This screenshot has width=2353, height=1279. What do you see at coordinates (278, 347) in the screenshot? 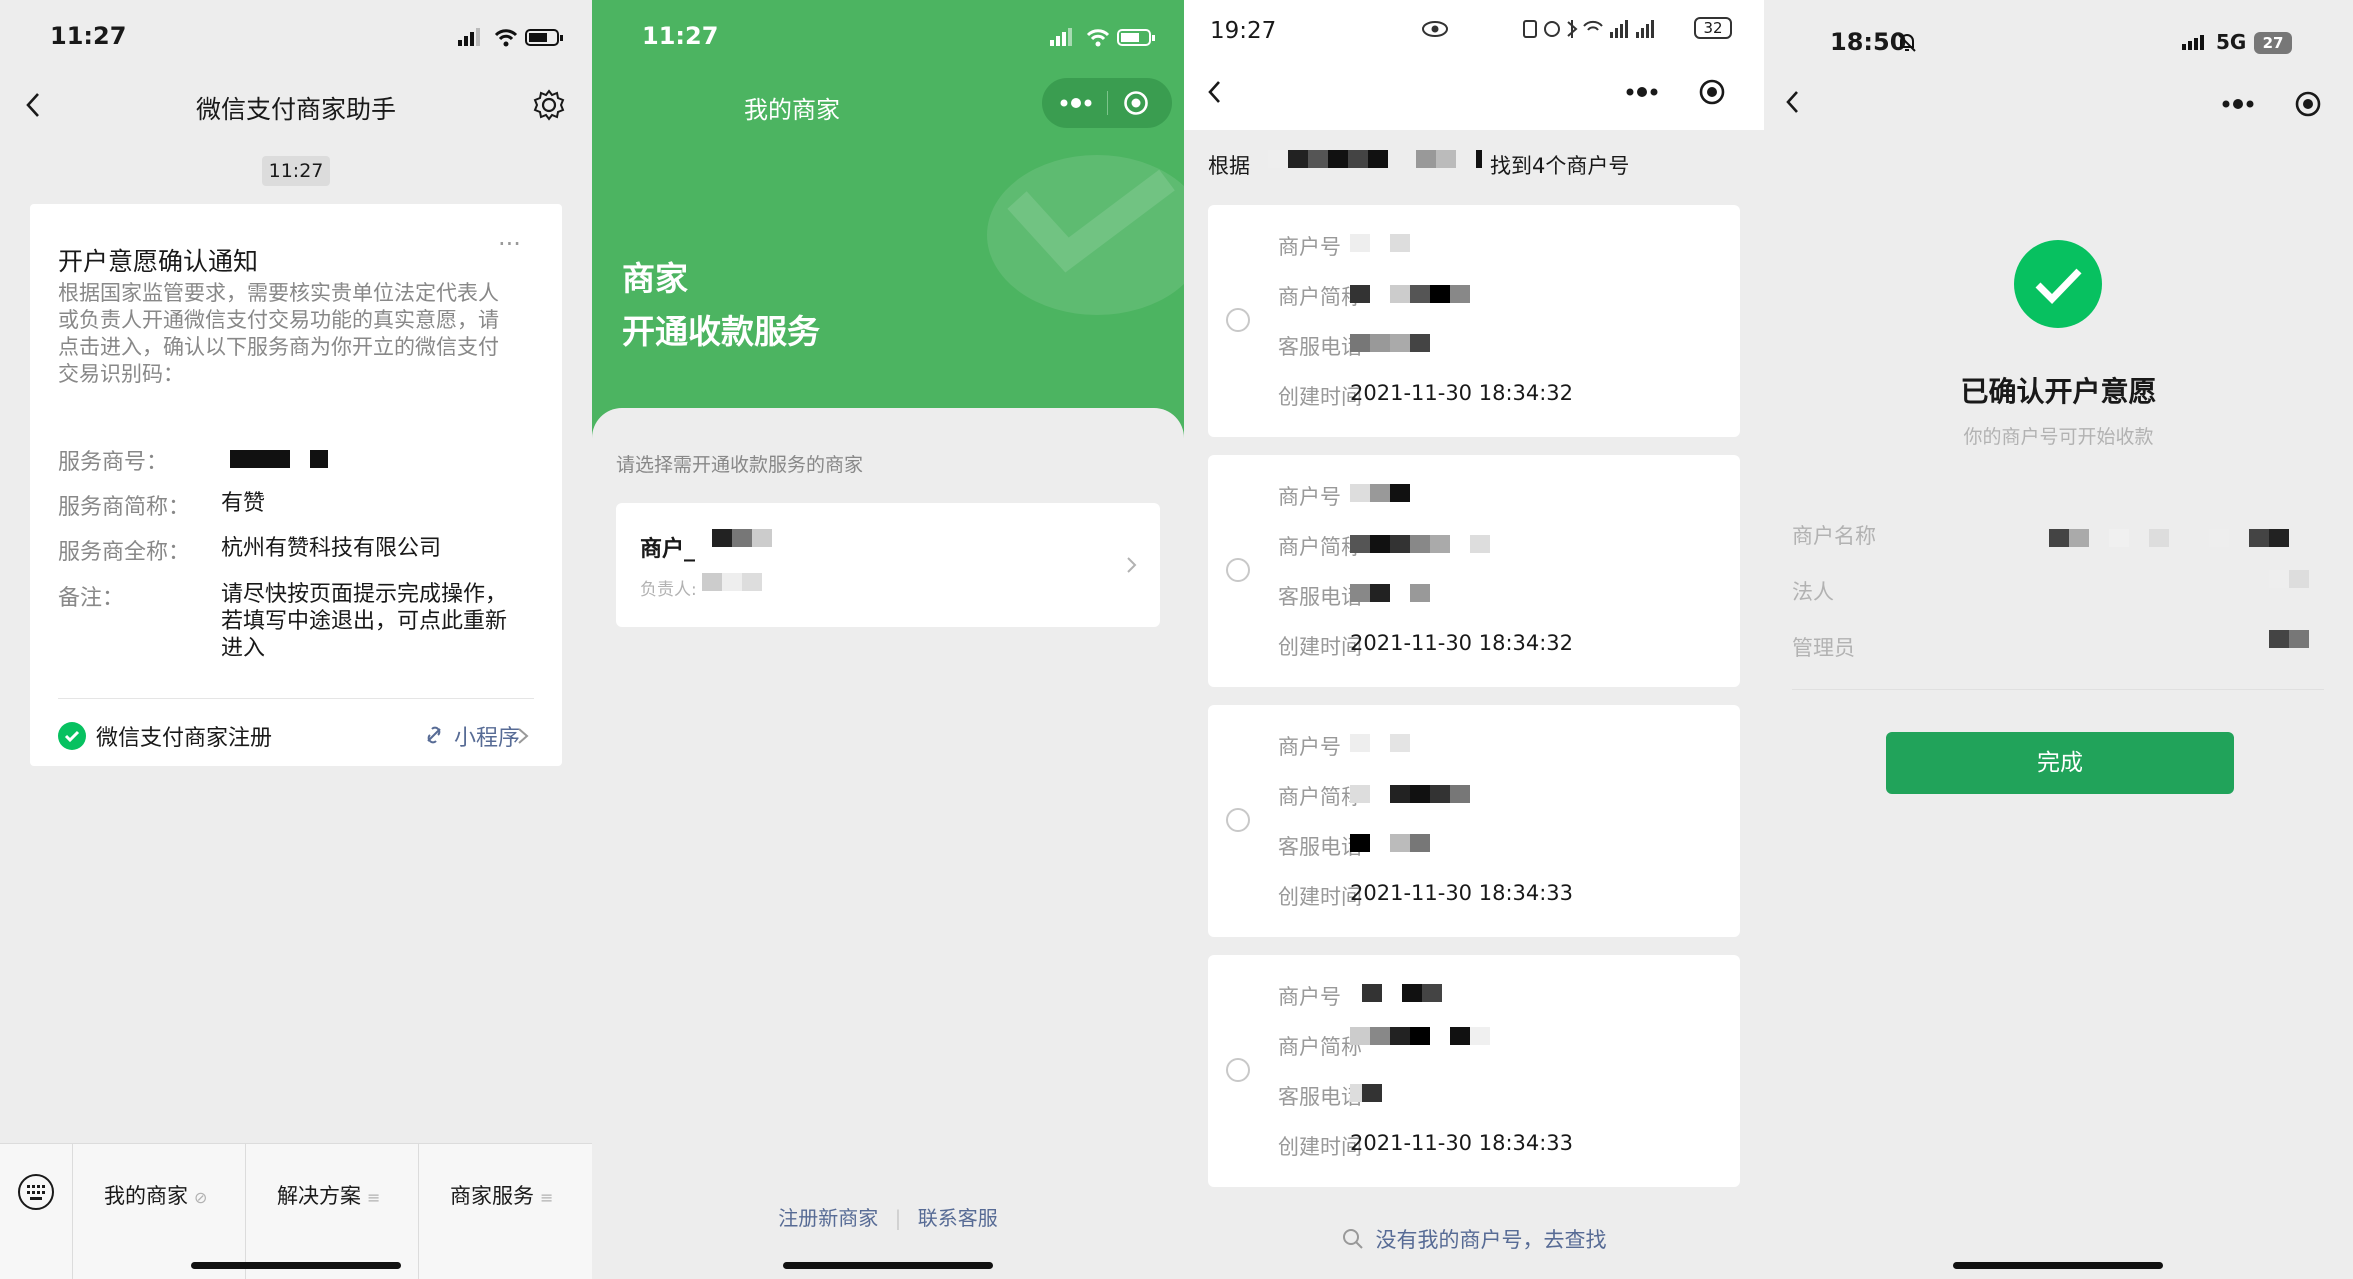
I see `notice-body-line: 点击进入，确认以下服务商为你开立的微信支付` at bounding box center [278, 347].